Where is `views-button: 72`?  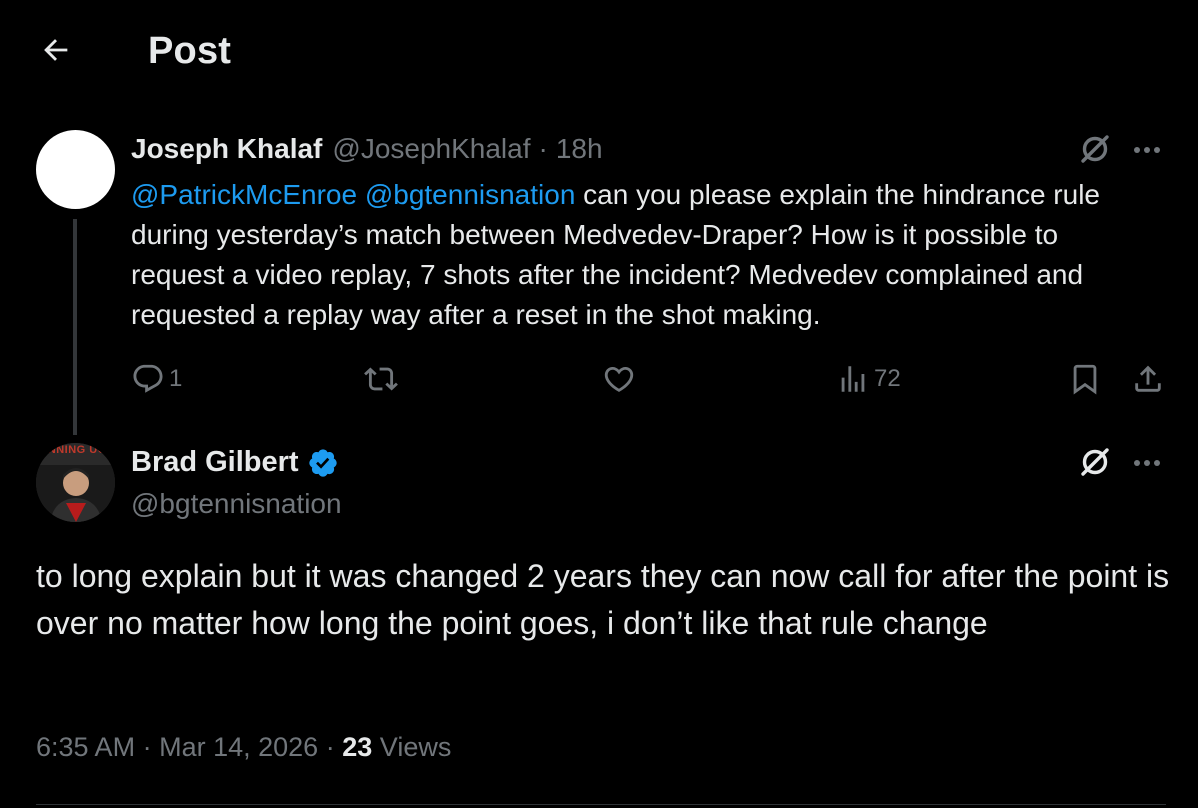 views-button: 72 is located at coordinates (868, 379).